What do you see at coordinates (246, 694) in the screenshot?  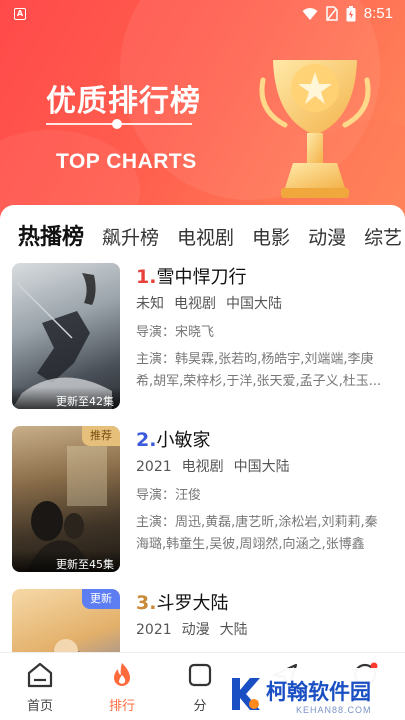 I see `watermark-logo-icon` at bounding box center [246, 694].